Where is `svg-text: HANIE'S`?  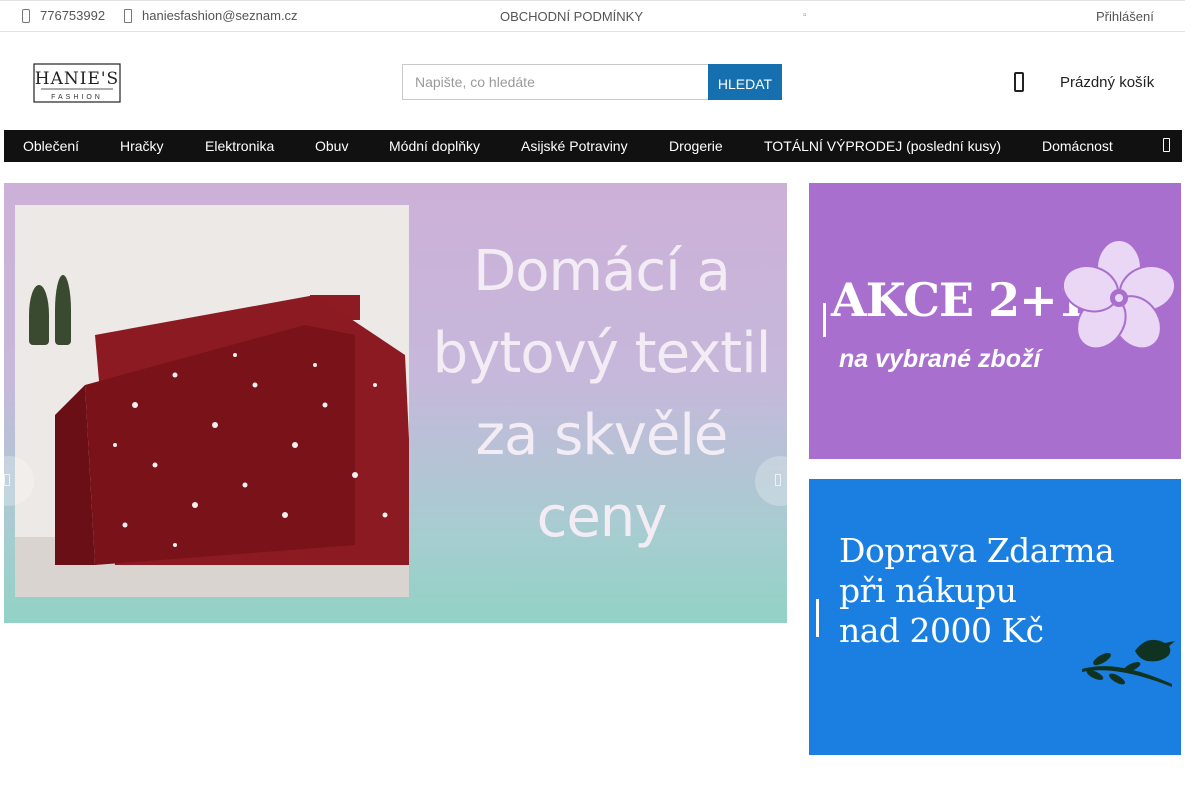 svg-text: HANIE'S is located at coordinates (77, 79).